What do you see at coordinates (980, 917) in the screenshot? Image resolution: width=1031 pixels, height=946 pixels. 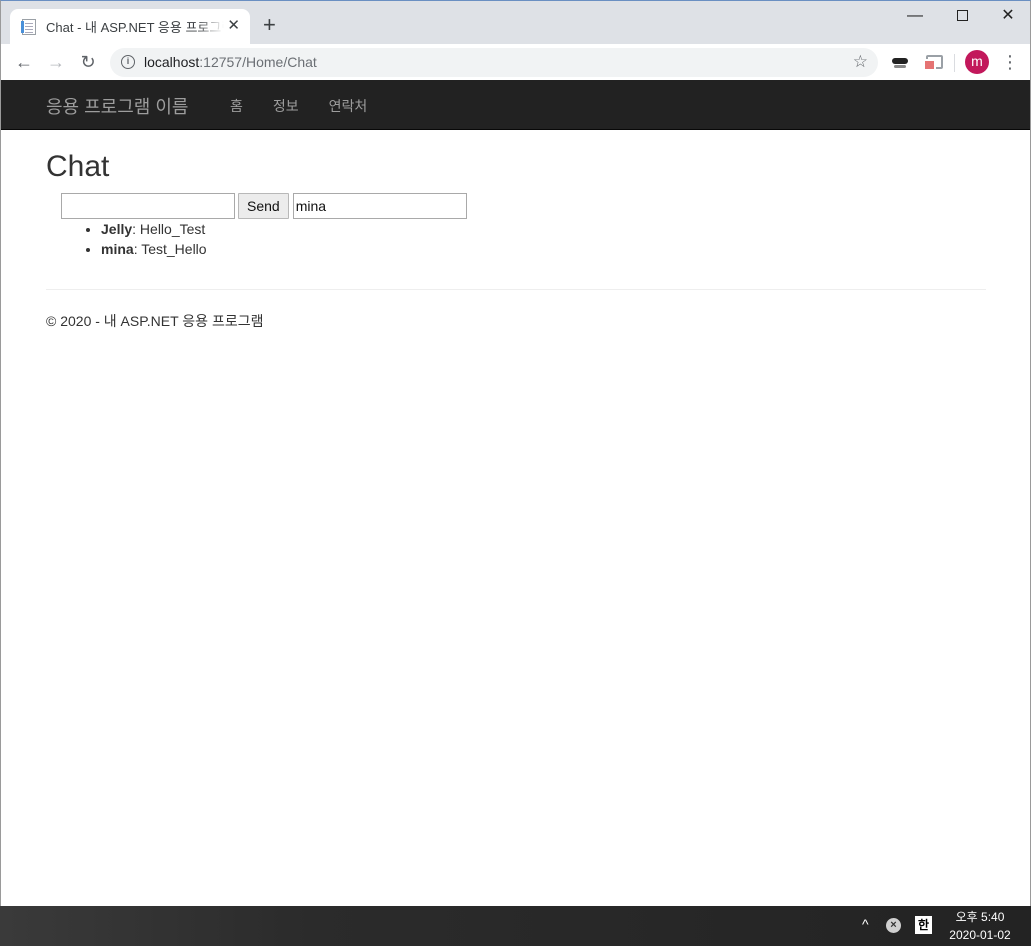 I see `clock-time: 오후 5:40` at bounding box center [980, 917].